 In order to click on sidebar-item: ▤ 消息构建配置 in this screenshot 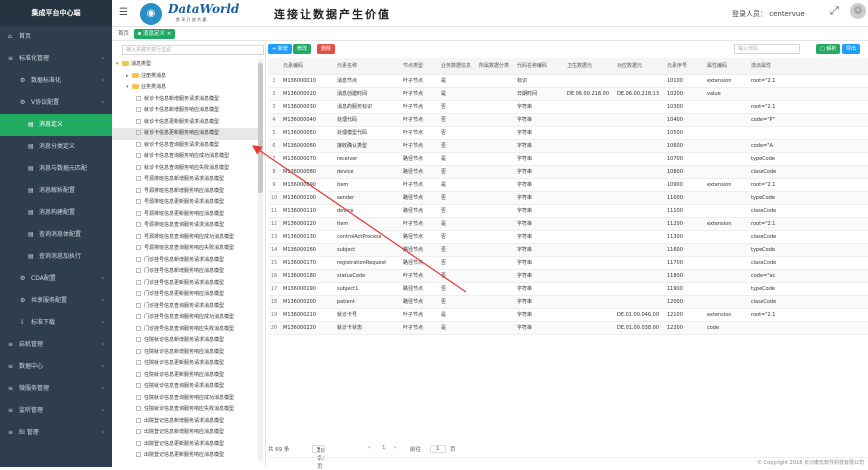, I will do `click(56, 213)`.